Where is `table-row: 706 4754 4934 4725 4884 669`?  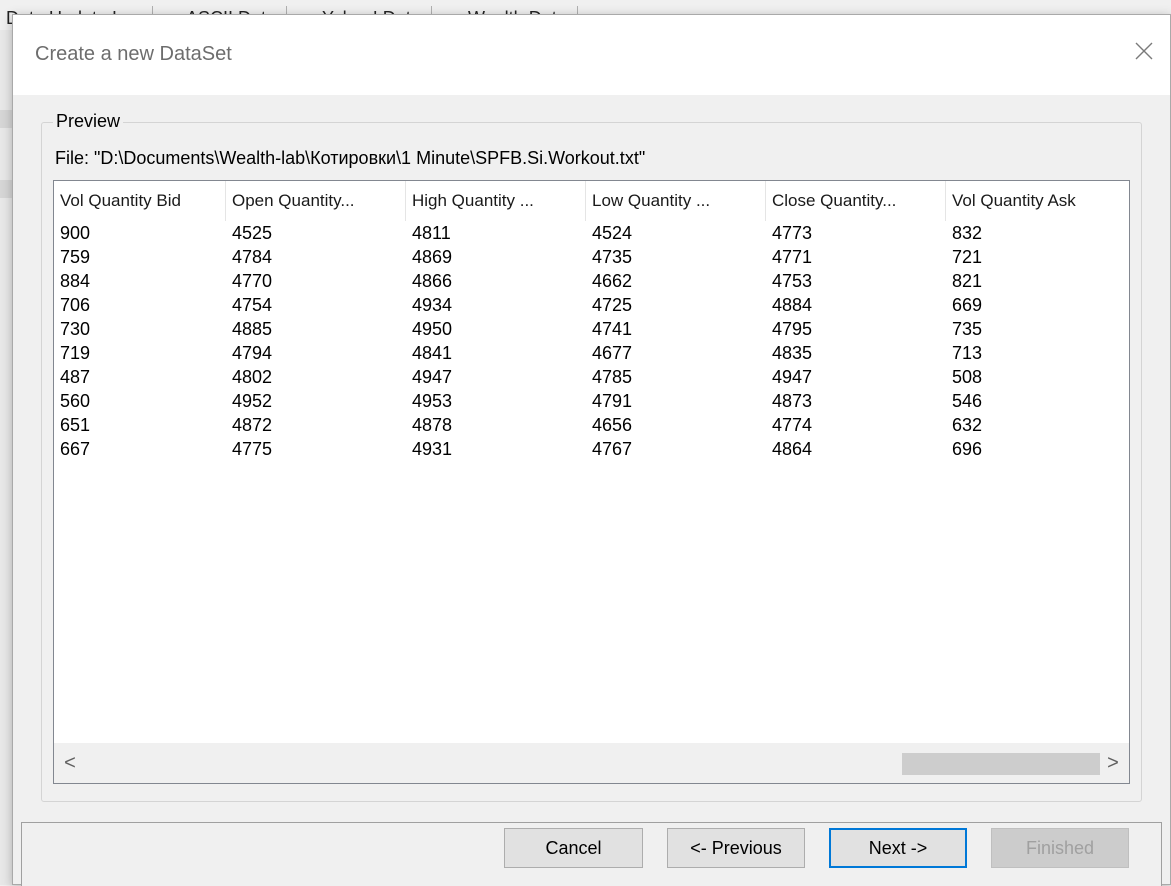
table-row: 706 4754 4934 4725 4884 669 is located at coordinates (591, 305).